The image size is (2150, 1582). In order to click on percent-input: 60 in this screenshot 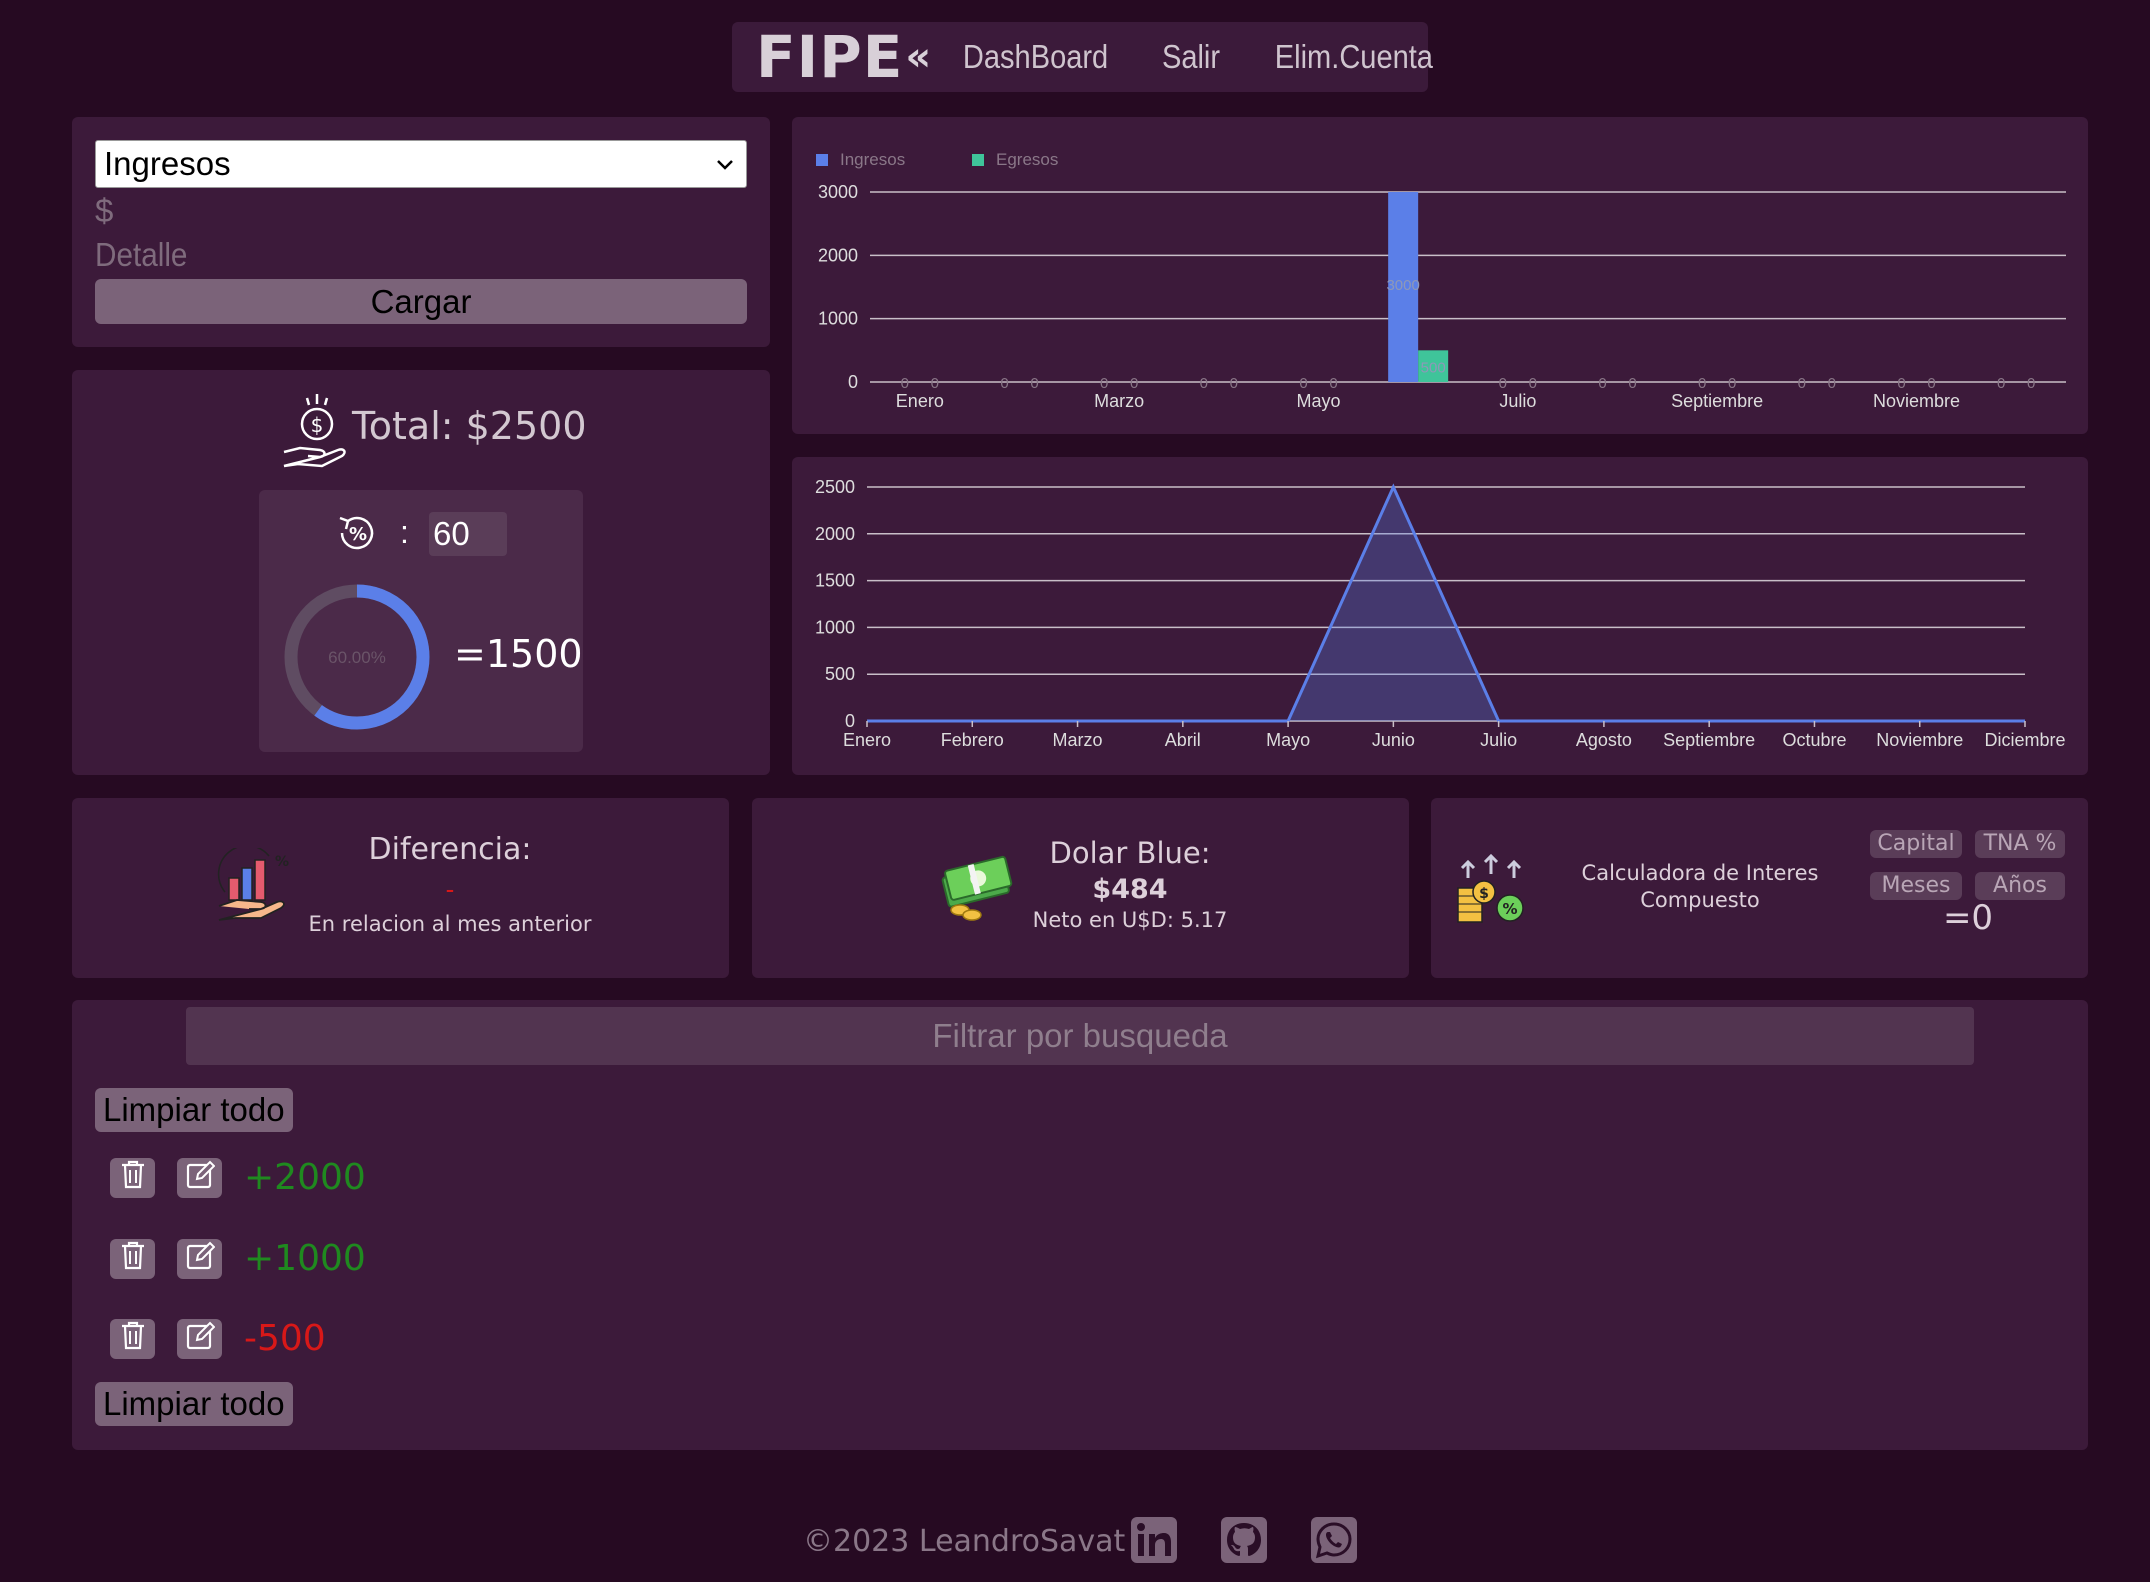, I will do `click(468, 534)`.